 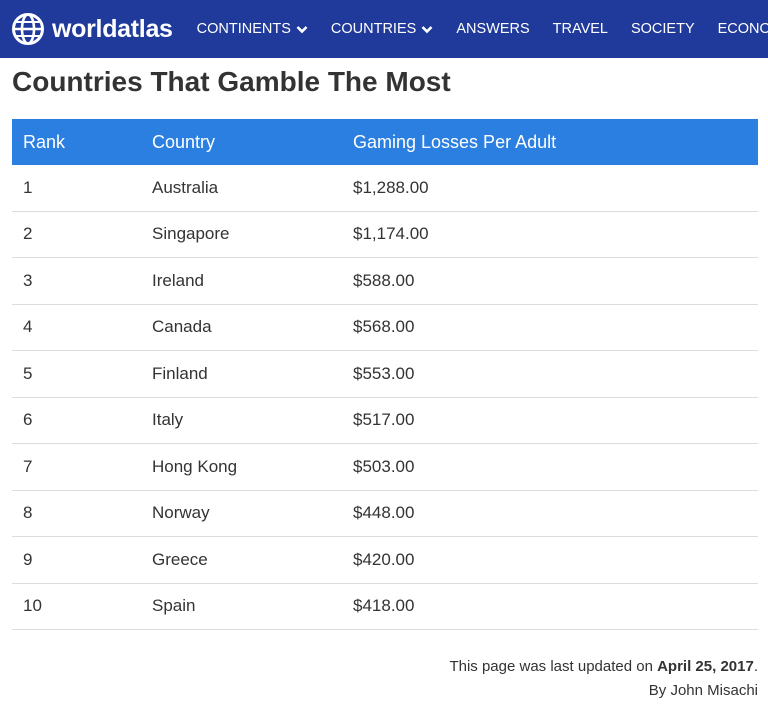 I want to click on nav-item-label: SOCIETY, so click(x=662, y=29).